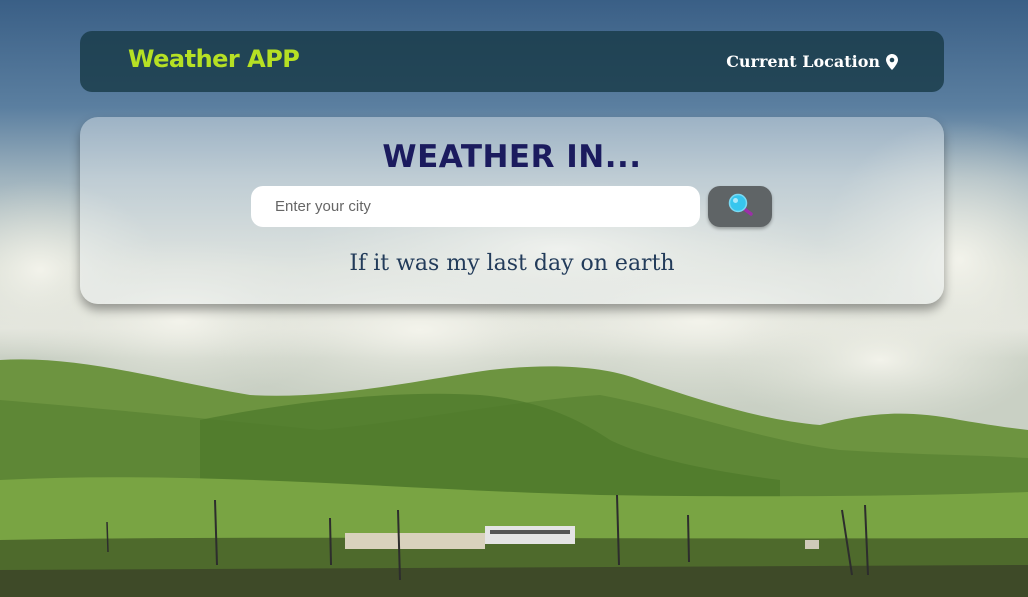  I want to click on app-brand: Weather APP, so click(214, 59).